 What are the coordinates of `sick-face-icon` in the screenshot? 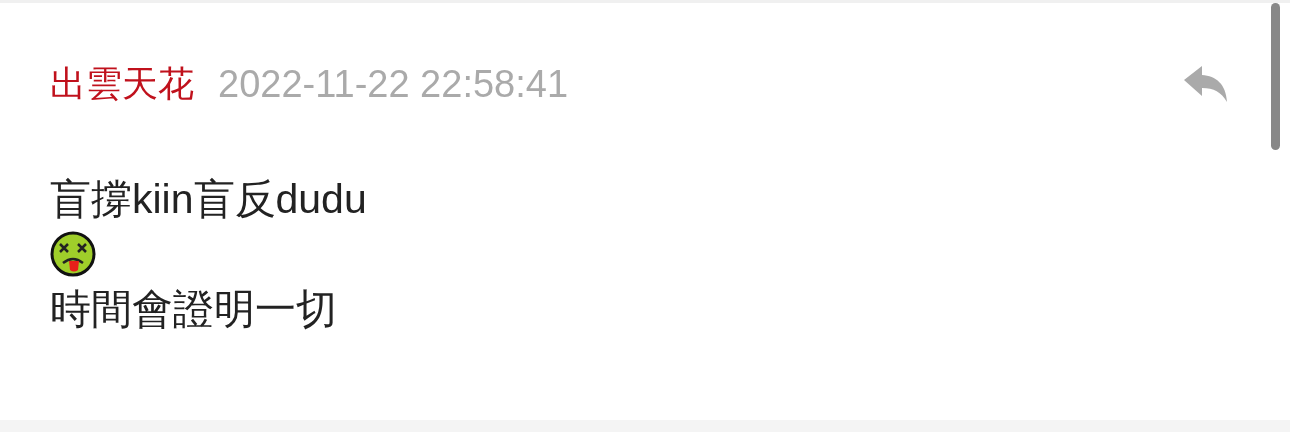 It's located at (73, 254).